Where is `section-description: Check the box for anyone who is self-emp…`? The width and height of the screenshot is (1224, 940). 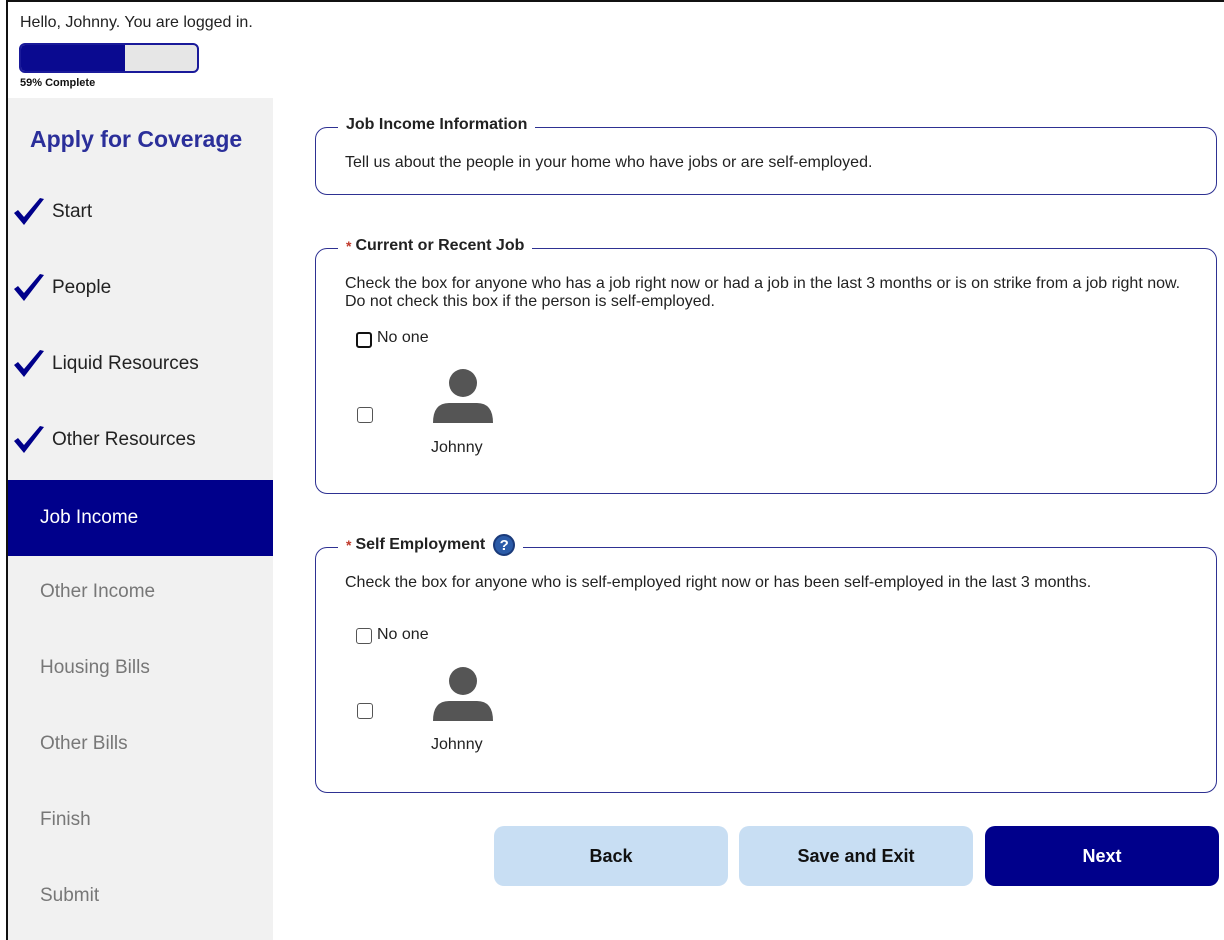 section-description: Check the box for anyone who is self-emp… is located at coordinates (718, 582).